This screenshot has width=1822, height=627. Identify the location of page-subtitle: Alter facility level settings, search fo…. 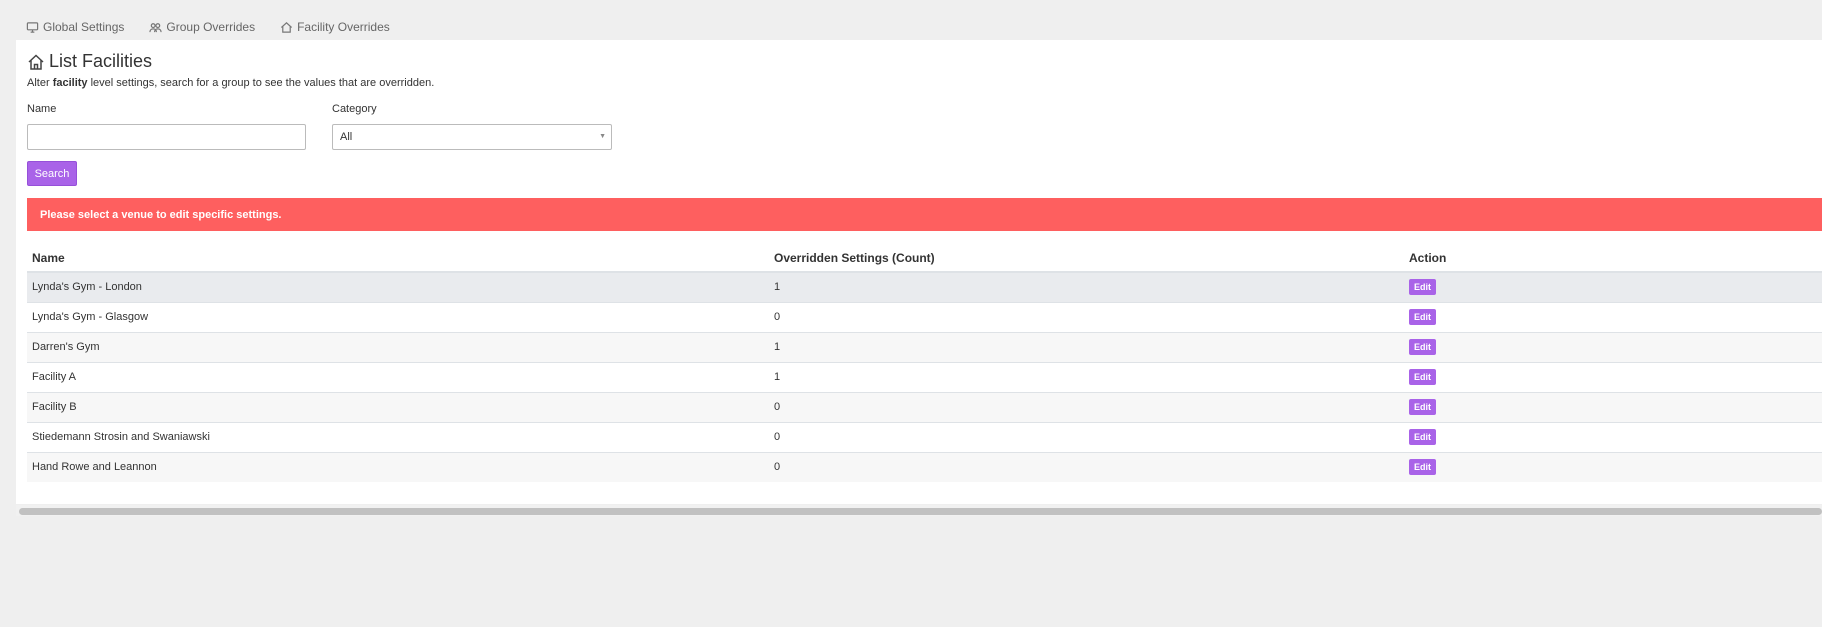
(231, 83).